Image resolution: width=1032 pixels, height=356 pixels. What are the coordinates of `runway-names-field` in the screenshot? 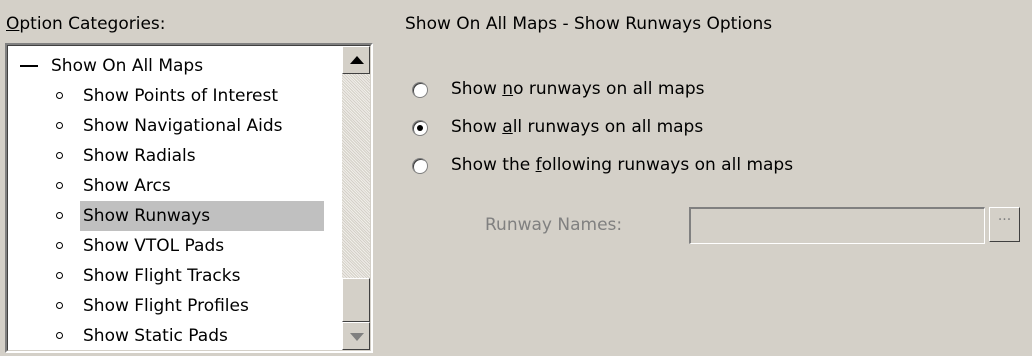 It's located at (837, 225).